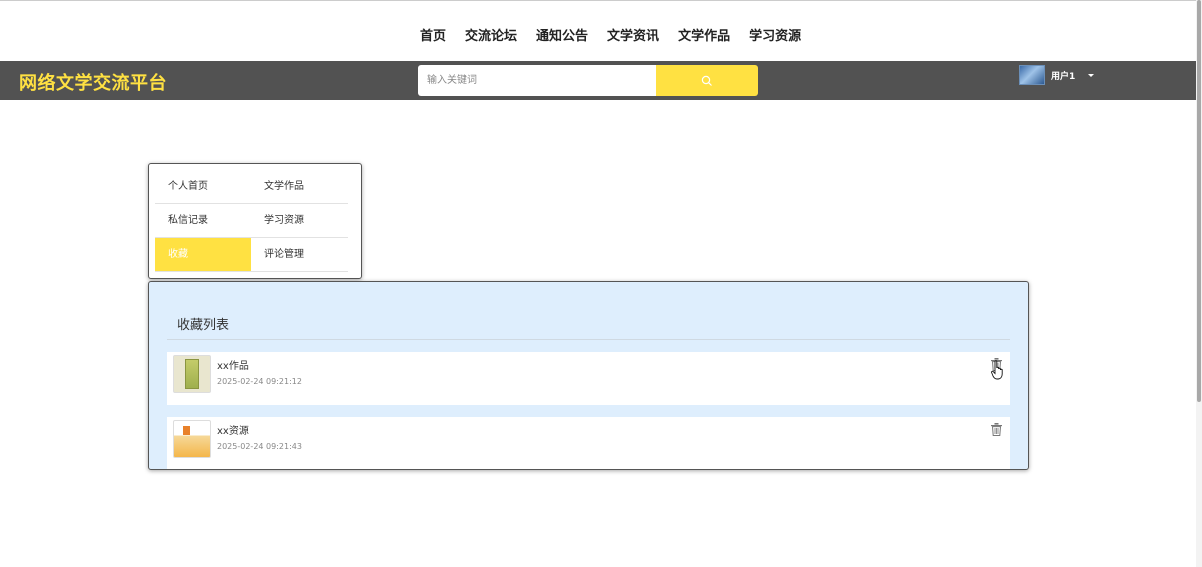 The image size is (1202, 567). Describe the element at coordinates (299, 221) in the screenshot. I see `menu-item-learning-resources: 学习资源` at that location.